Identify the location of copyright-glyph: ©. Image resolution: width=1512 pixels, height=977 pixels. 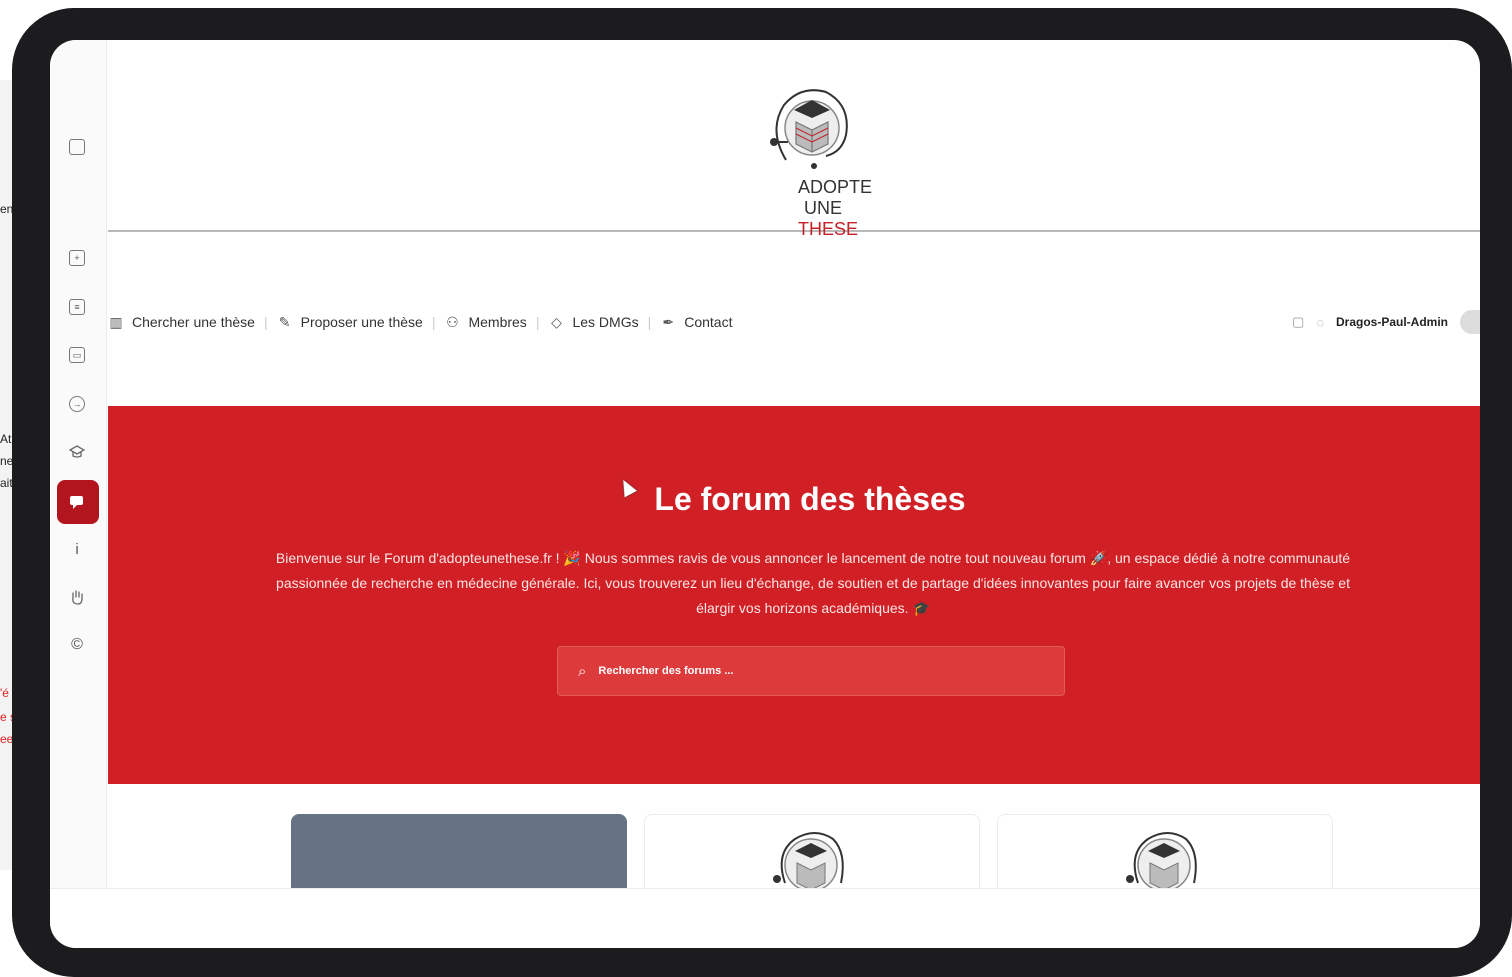
(77, 644).